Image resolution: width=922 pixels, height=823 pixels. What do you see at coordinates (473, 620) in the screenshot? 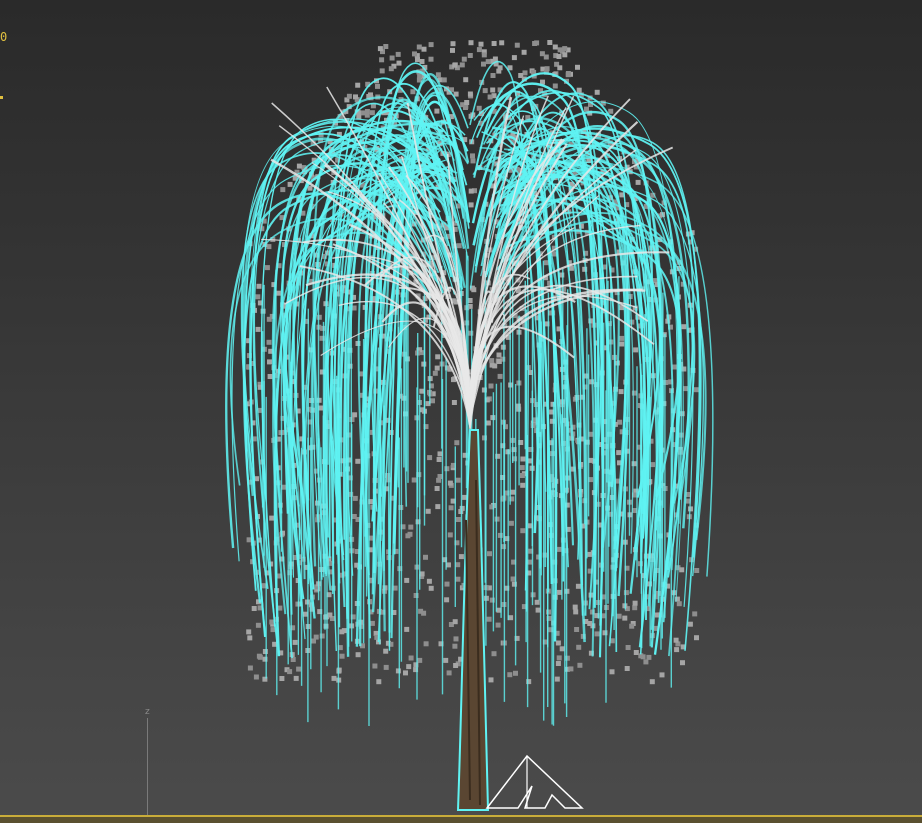
I see `willow-trunk` at bounding box center [473, 620].